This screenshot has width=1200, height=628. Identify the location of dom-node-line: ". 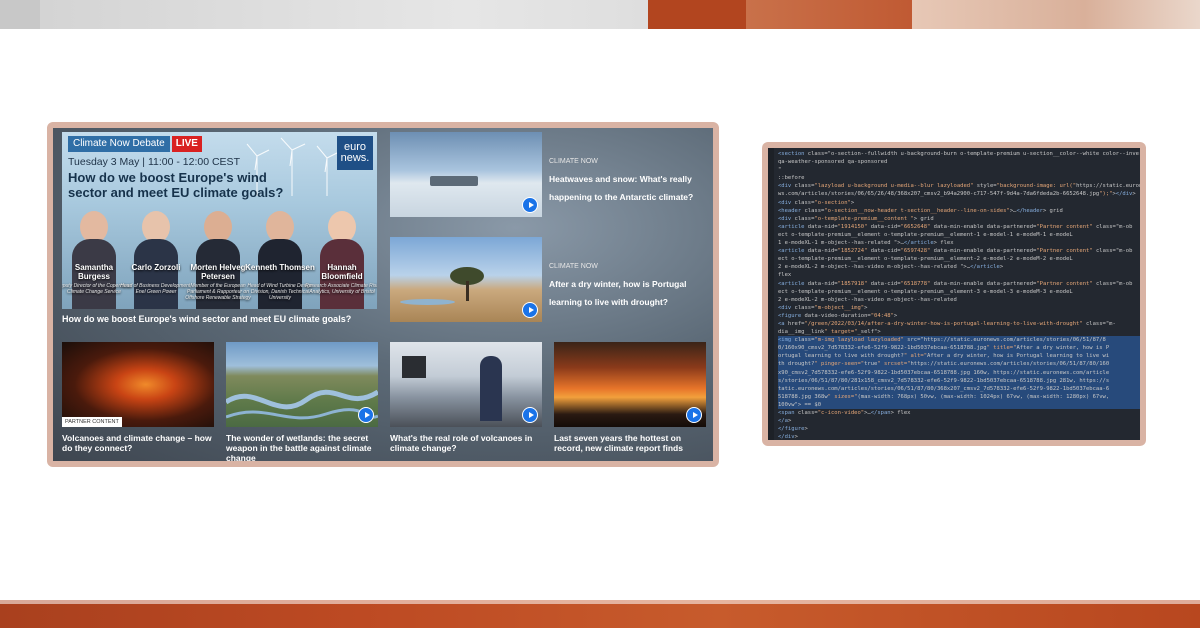
(959, 170).